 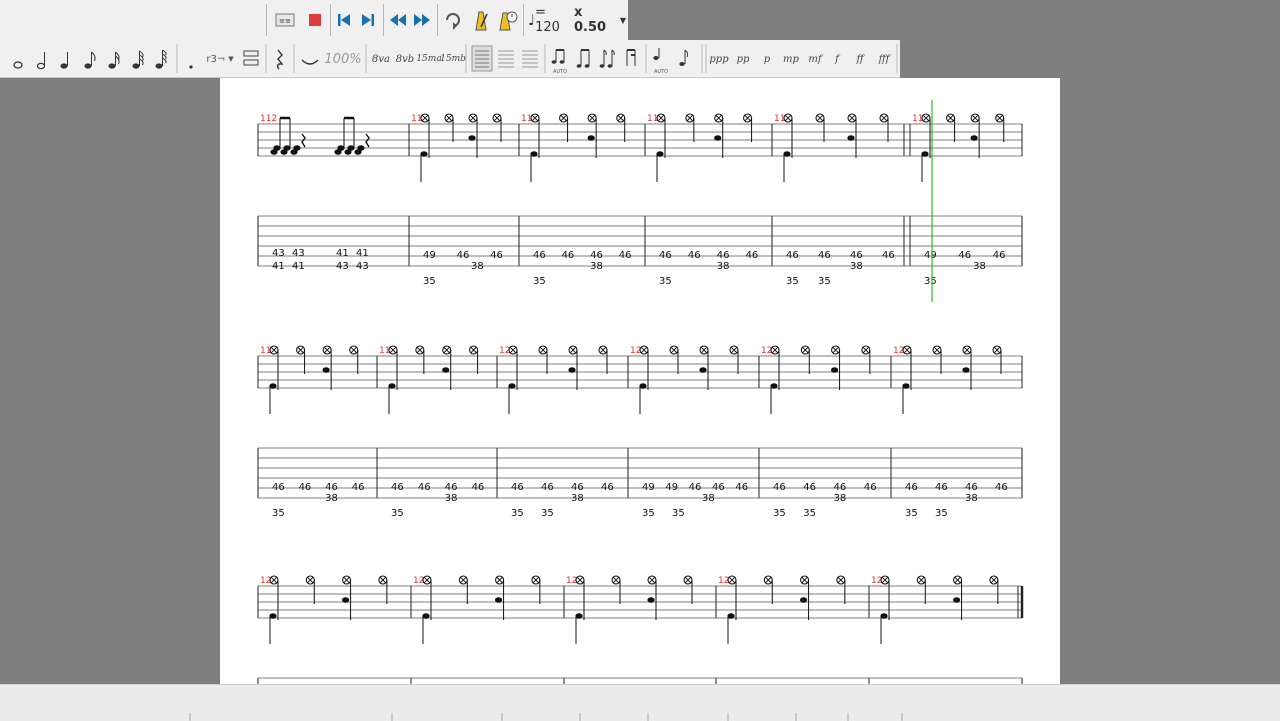 I want to click on transport-toolbar: ≡≡ ♩ = 120 x 0.50 ▼, so click(x=314, y=20).